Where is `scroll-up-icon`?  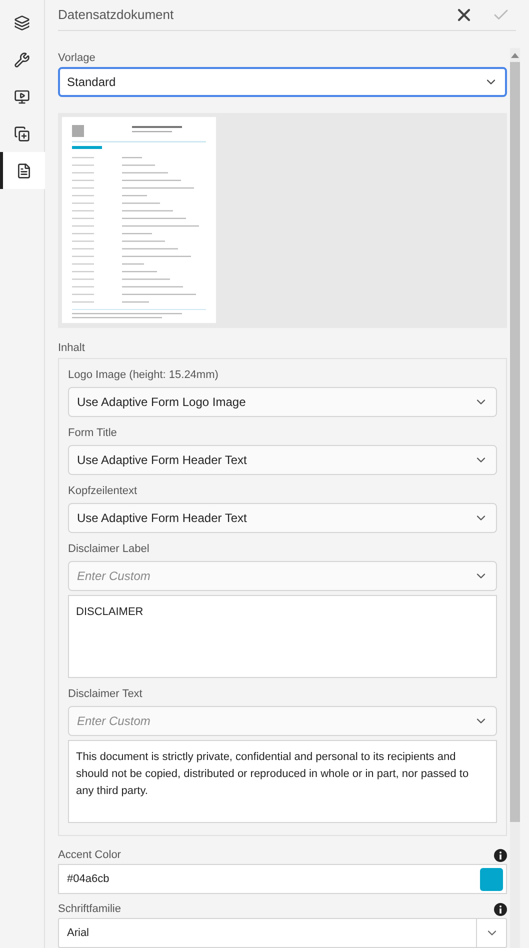 scroll-up-icon is located at coordinates (515, 55).